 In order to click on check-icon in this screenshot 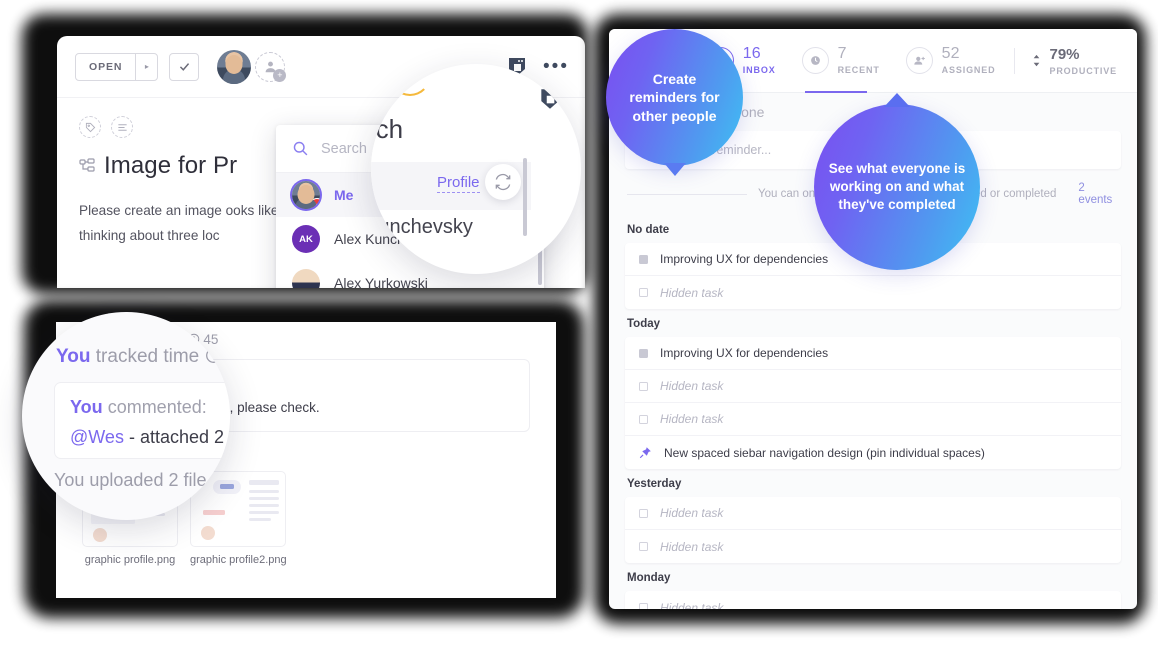, I will do `click(184, 67)`.